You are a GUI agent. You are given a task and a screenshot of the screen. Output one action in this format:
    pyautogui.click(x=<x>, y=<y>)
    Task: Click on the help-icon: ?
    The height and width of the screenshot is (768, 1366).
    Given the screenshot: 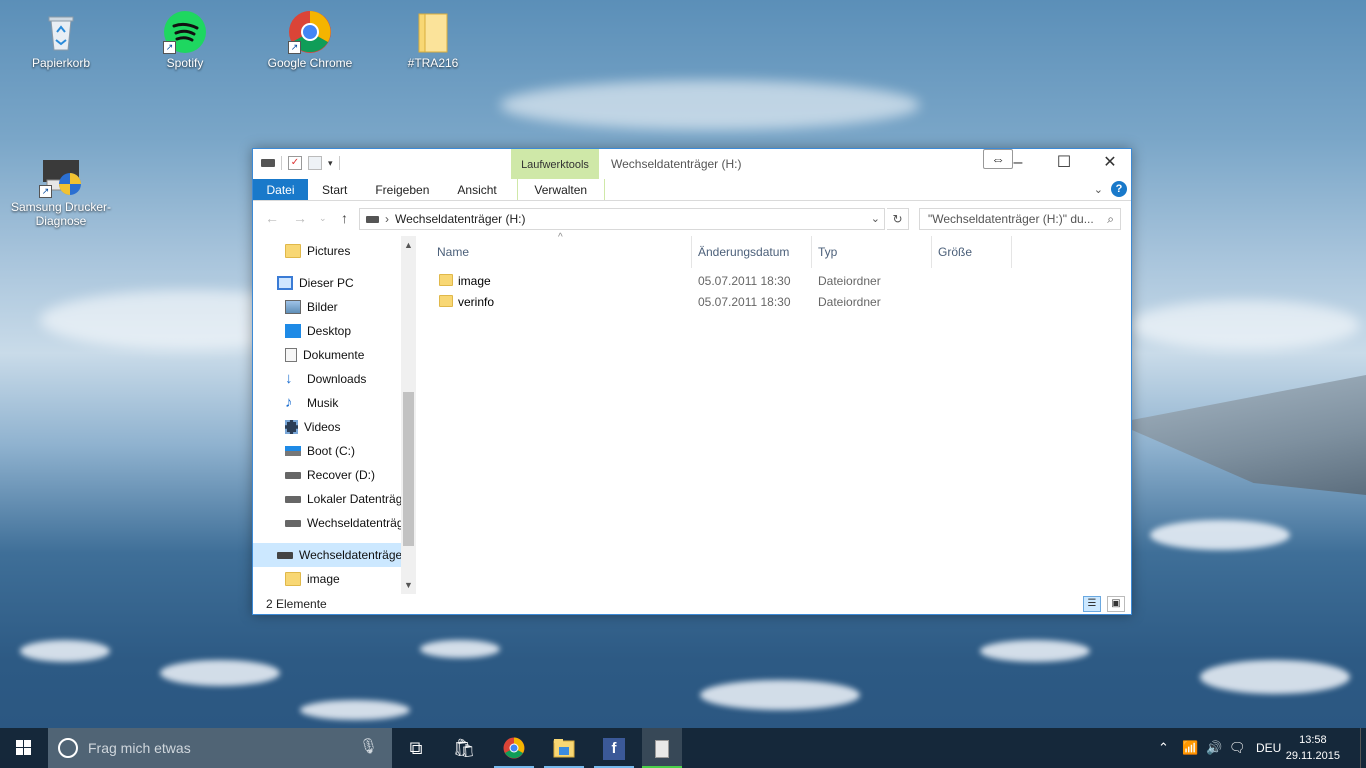 What is the action you would take?
    pyautogui.click(x=1119, y=189)
    